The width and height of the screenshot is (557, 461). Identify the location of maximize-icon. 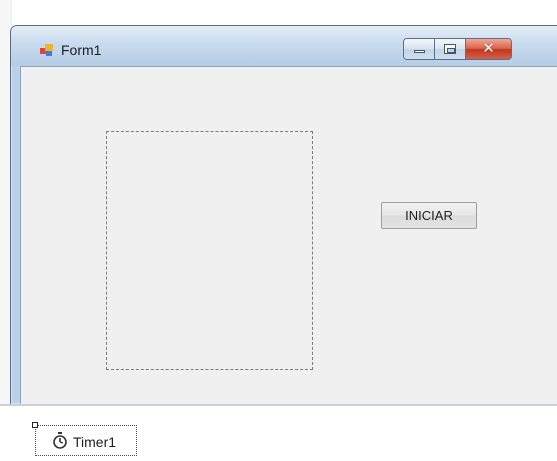
(450, 49).